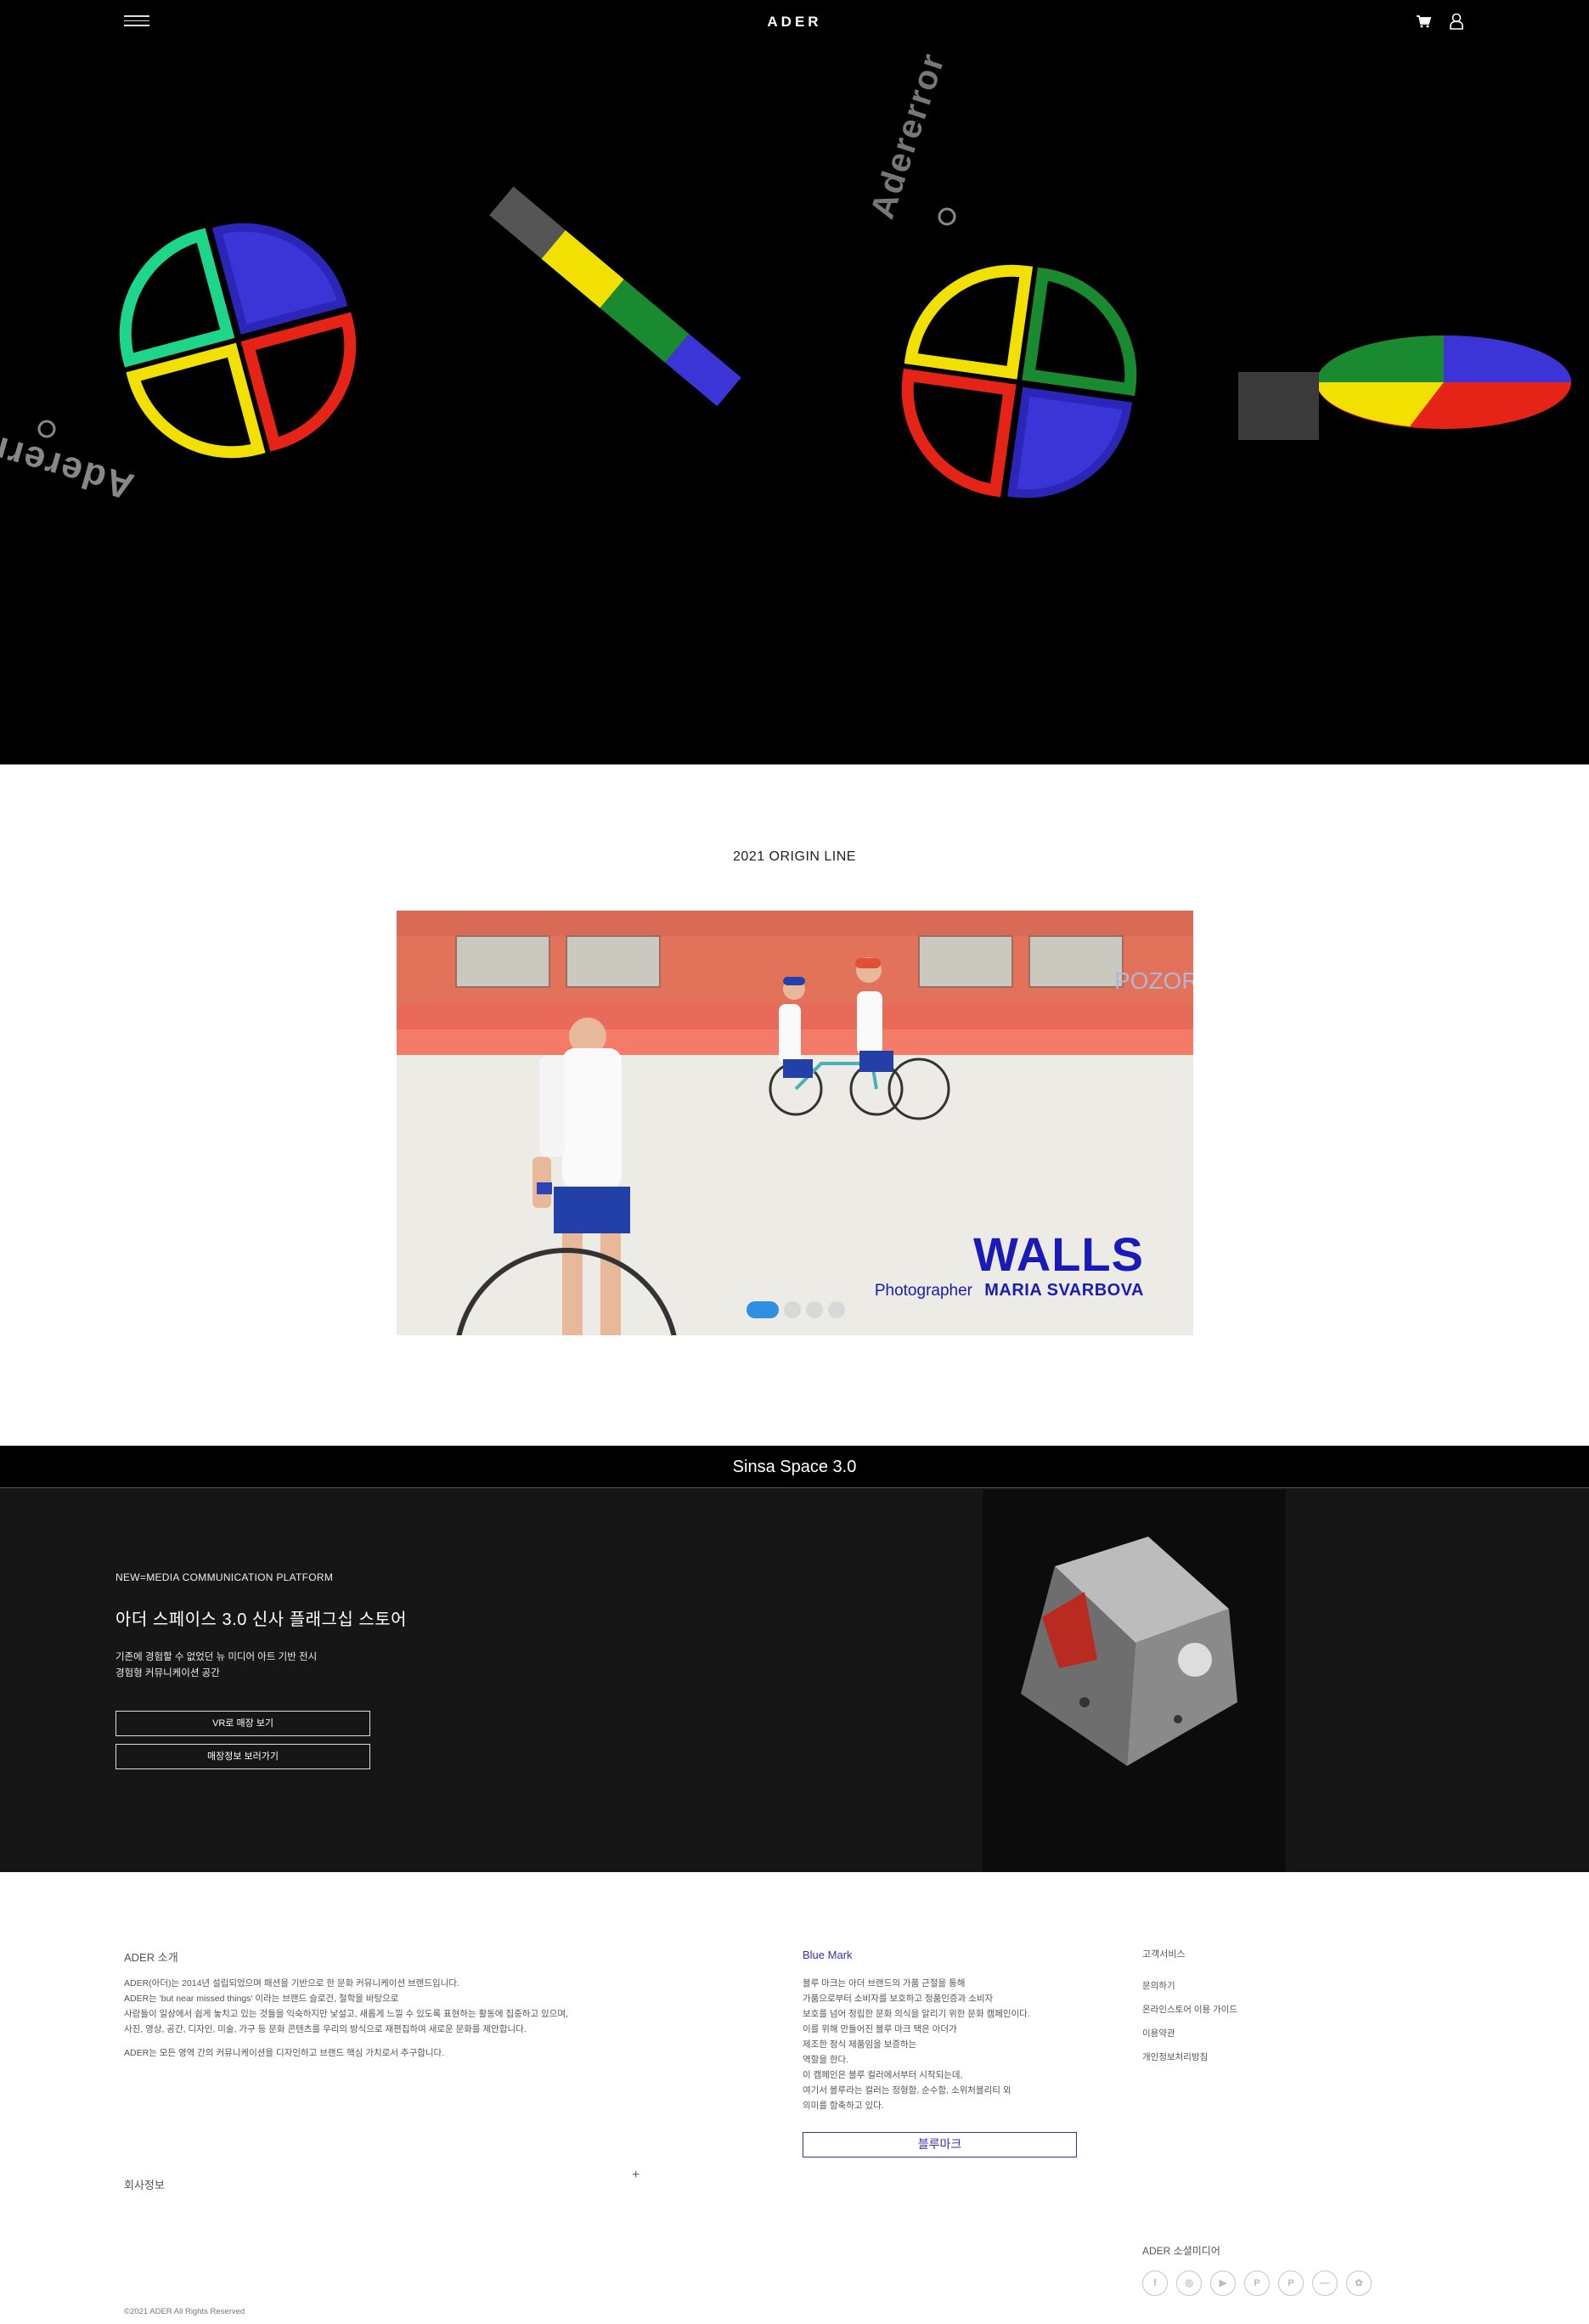 Image resolution: width=1589 pixels, height=2324 pixels. What do you see at coordinates (826, 2060) in the screenshot?
I see `blue-line-6: 역할을 한다.` at bounding box center [826, 2060].